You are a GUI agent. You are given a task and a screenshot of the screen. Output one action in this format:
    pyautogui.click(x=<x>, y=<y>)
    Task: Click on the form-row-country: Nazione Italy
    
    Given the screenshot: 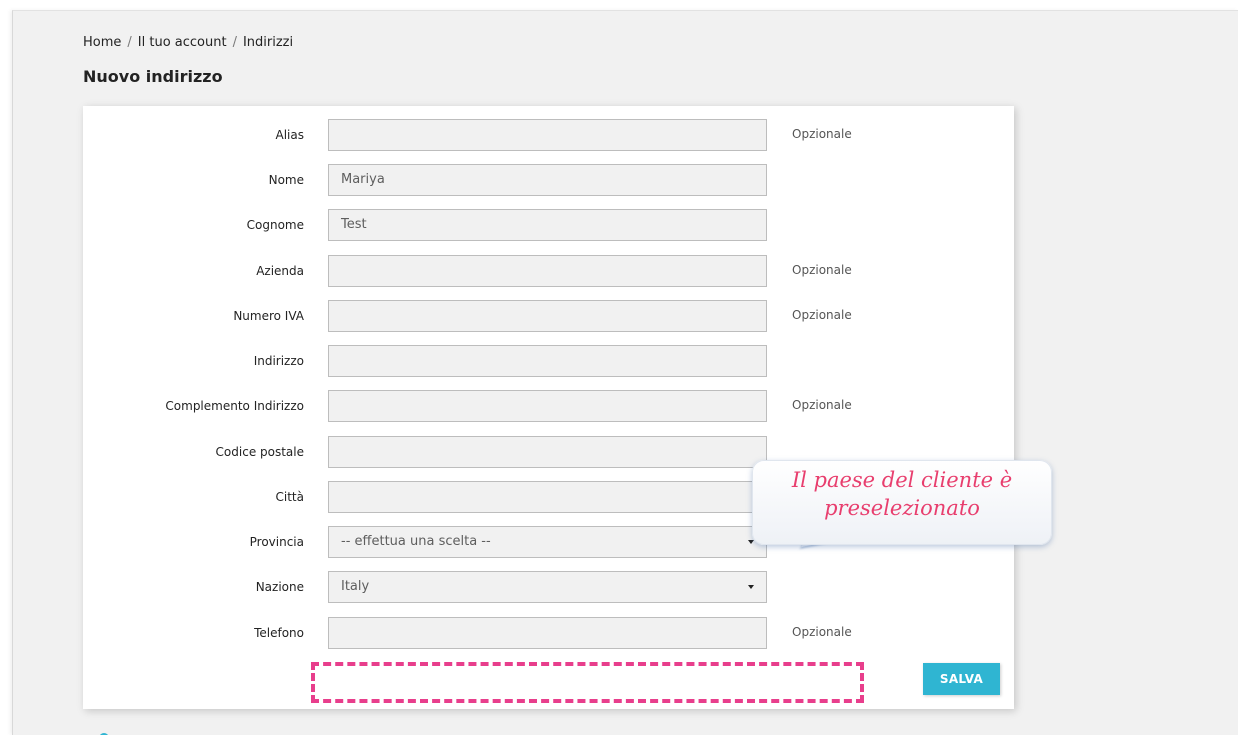 What is the action you would take?
    pyautogui.click(x=548, y=587)
    